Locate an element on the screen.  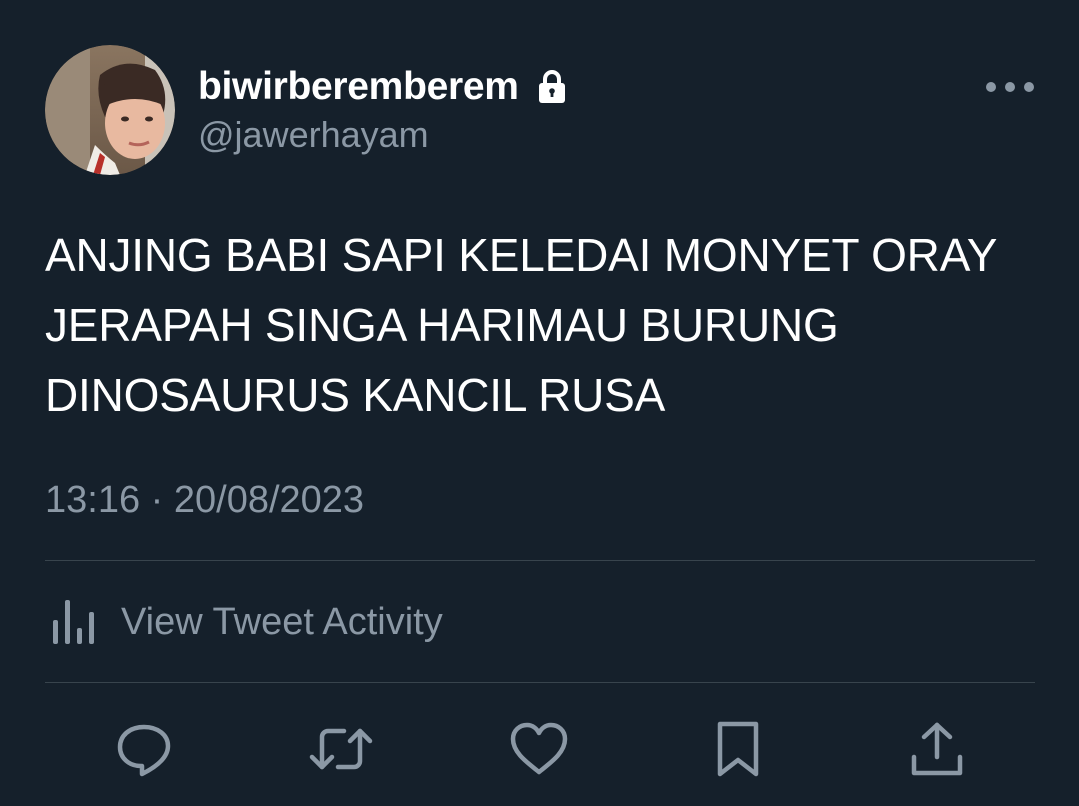
bookmark-button is located at coordinates (738, 749).